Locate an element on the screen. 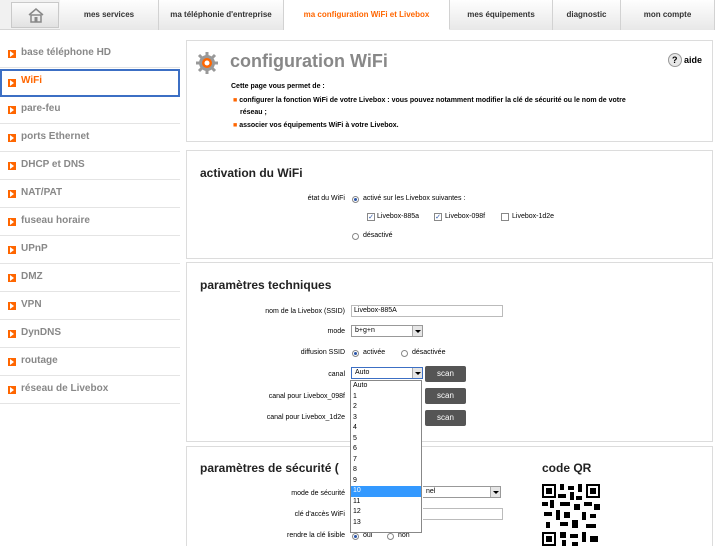 This screenshot has height=546, width=715. security-mode-label: mode de sécurité is located at coordinates (318, 493).